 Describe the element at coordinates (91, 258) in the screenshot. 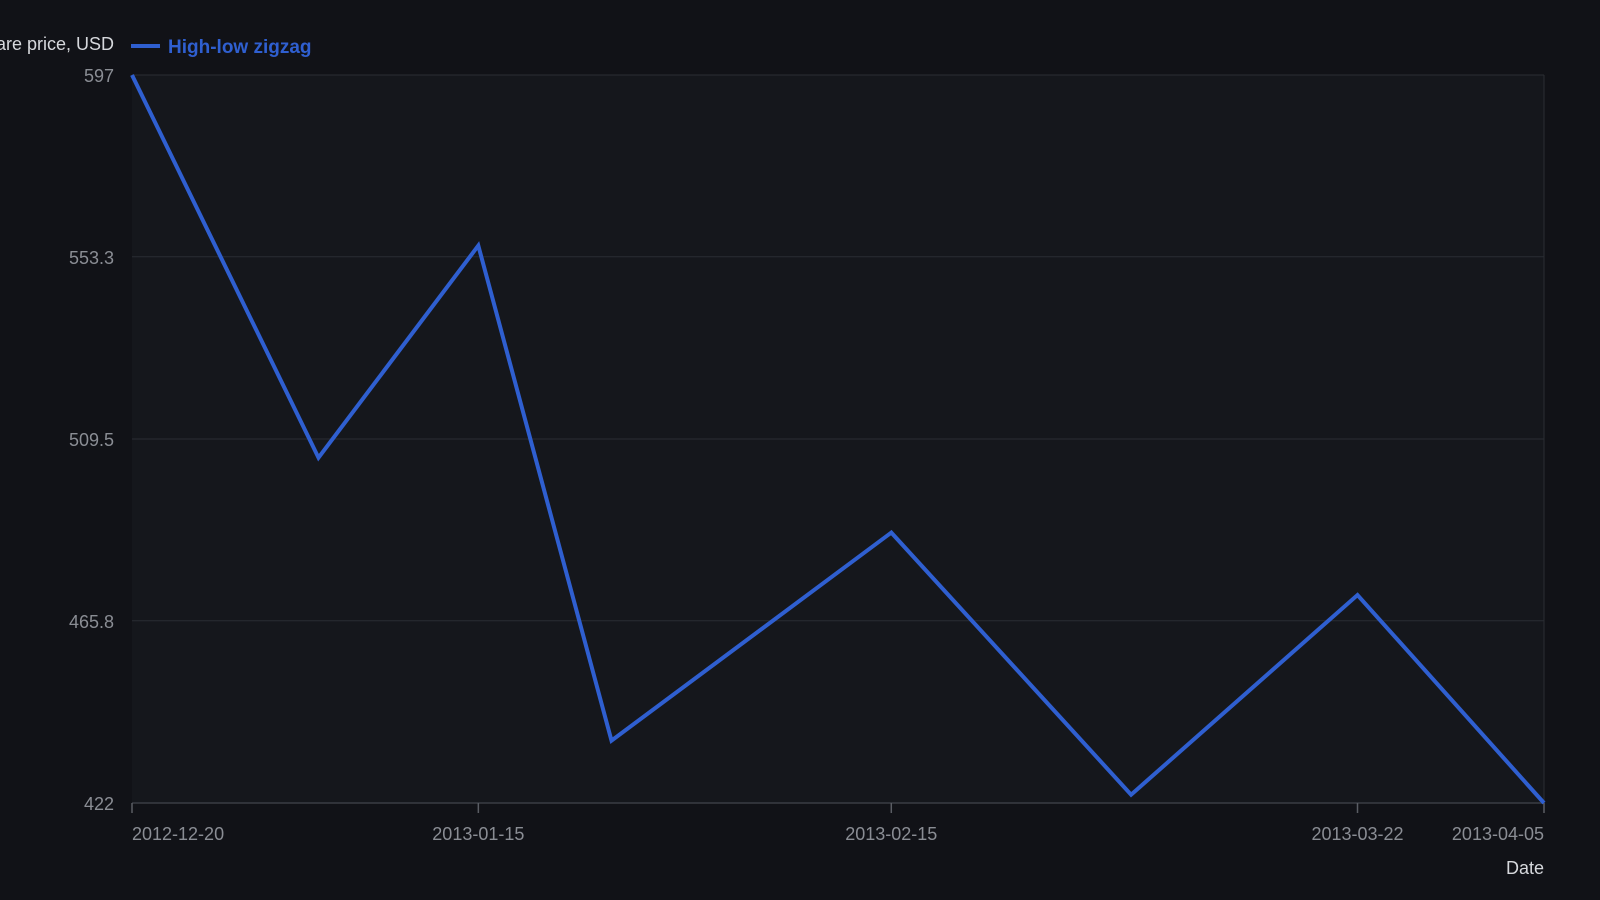

I see `y-tick-label: 553.3` at that location.